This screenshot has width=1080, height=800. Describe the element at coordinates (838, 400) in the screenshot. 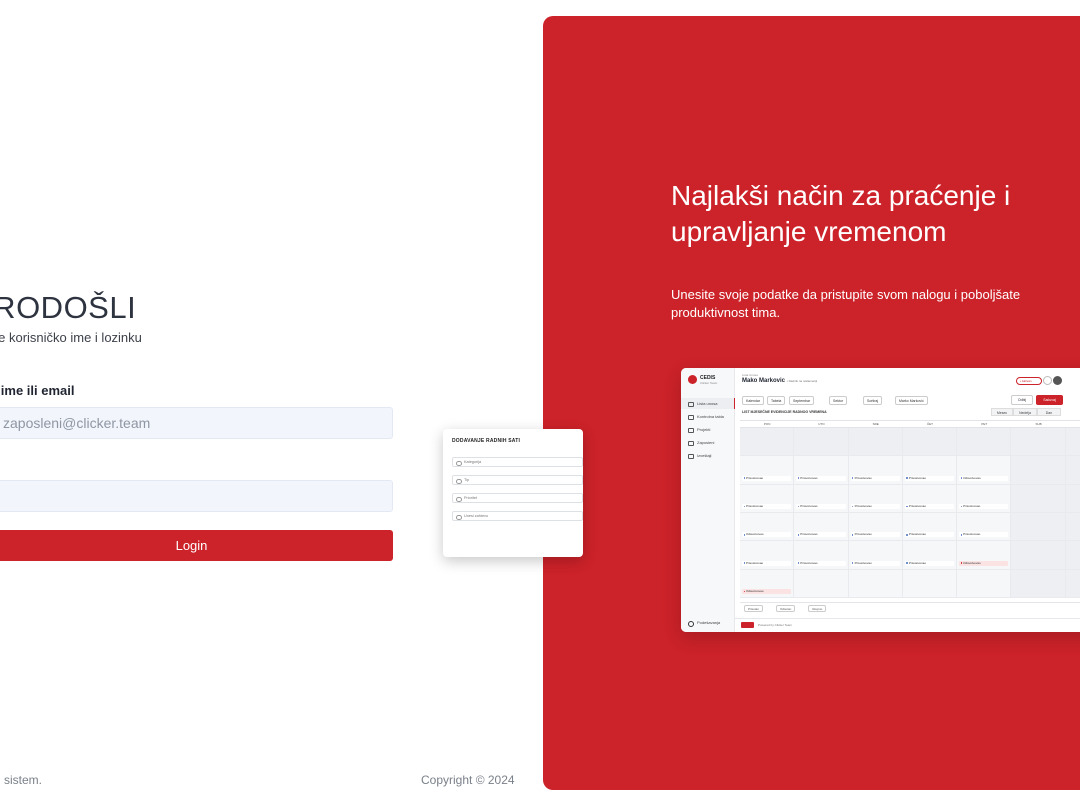

I see `preview-toolbar-item: Sektor` at that location.